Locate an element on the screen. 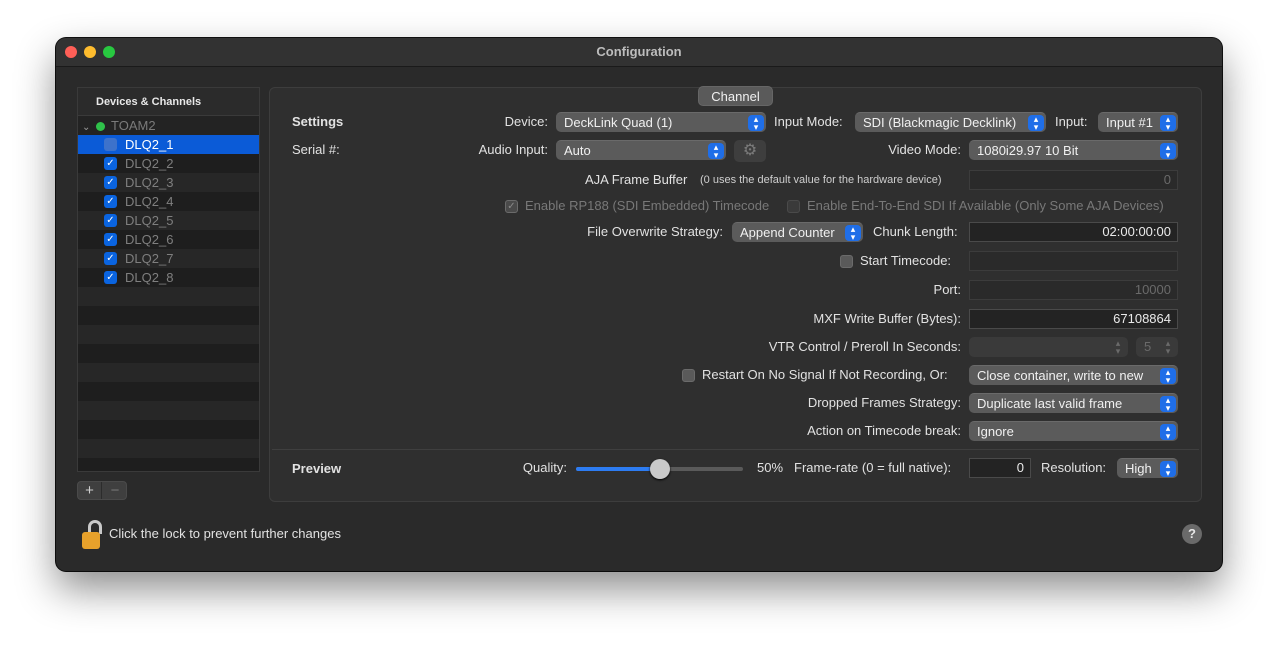 Image resolution: width=1278 pixels, height=645 pixels. window-title: Configuration is located at coordinates (639, 51).